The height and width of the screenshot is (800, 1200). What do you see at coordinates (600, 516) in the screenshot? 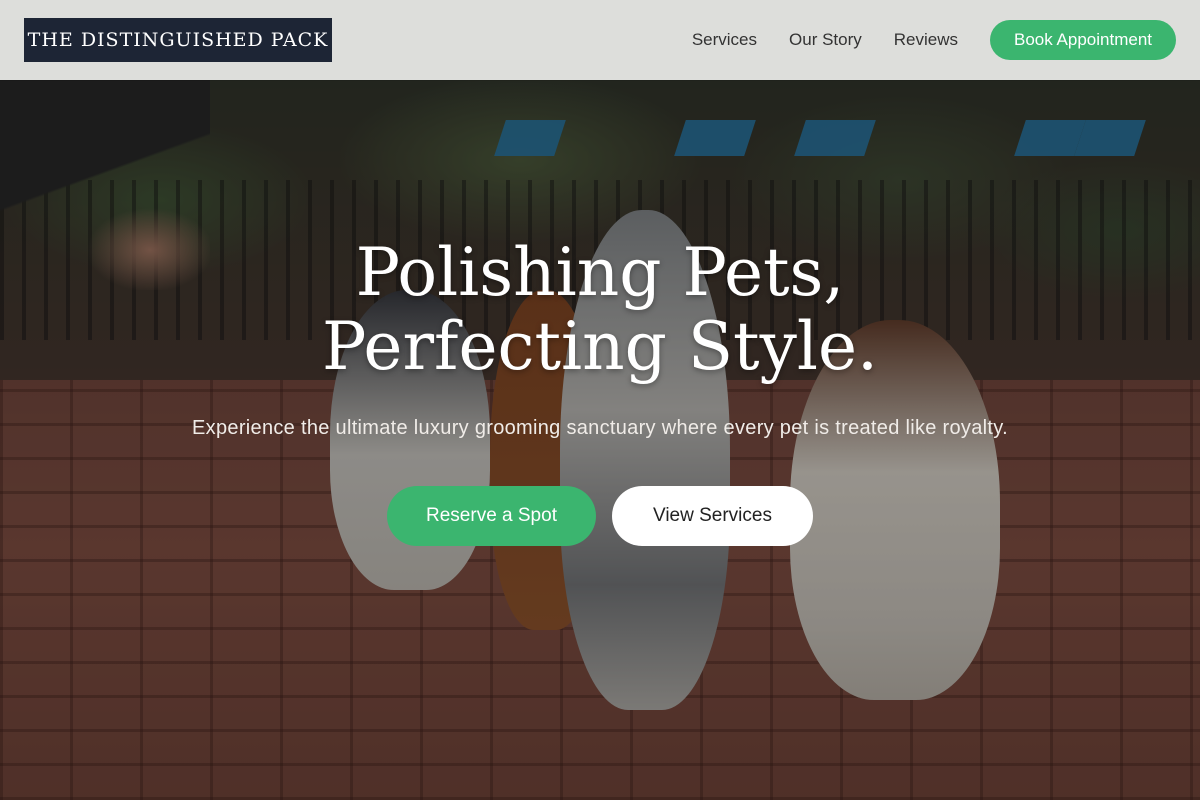
I see `hero-actions: Reserve a Spot View Services` at bounding box center [600, 516].